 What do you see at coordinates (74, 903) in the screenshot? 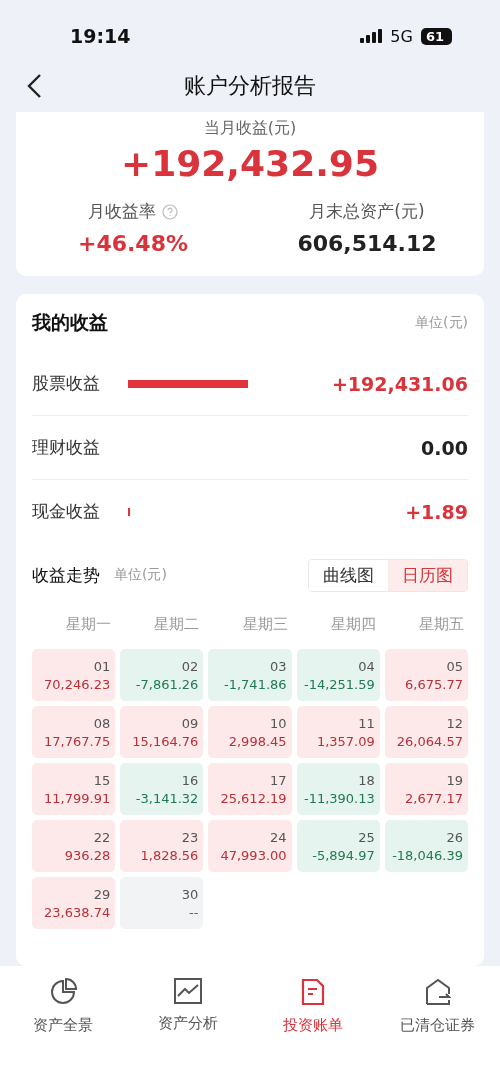
I see `calendar-day: 29 23,638.74` at bounding box center [74, 903].